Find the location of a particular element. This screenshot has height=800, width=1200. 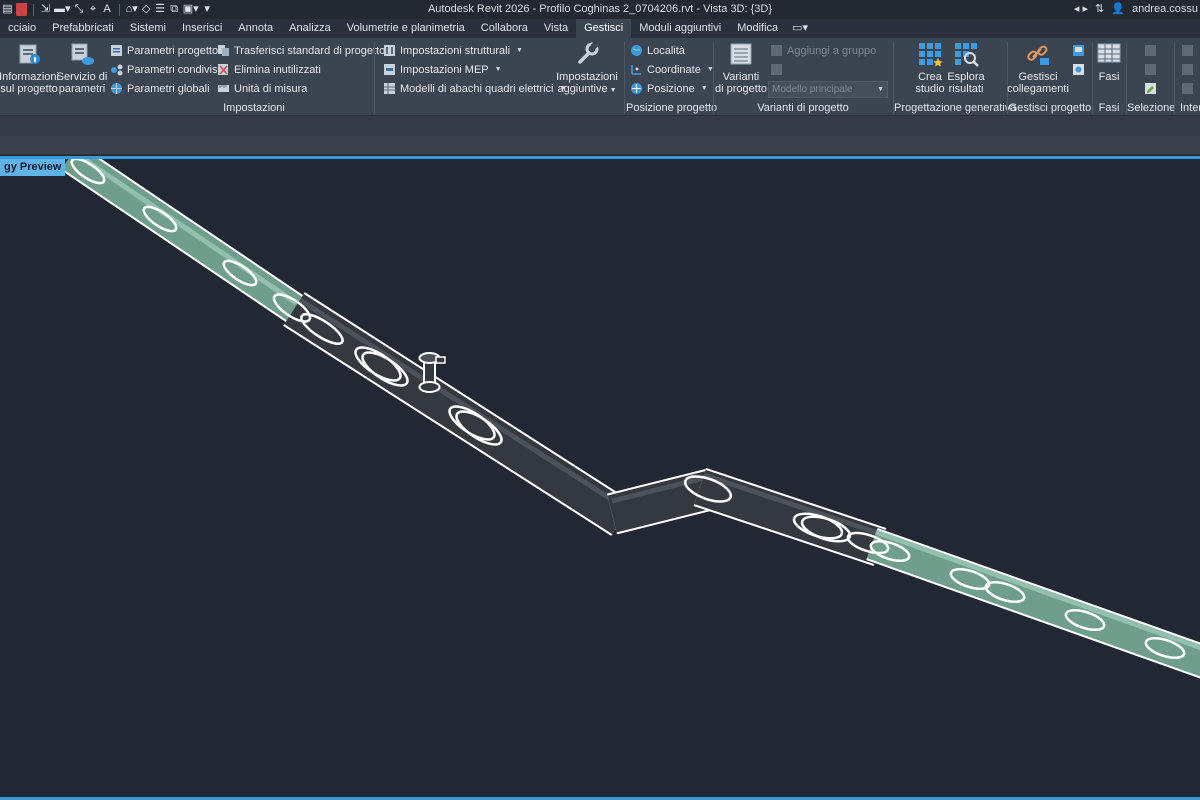

tab-inserisci: Inserisci is located at coordinates (202, 28).